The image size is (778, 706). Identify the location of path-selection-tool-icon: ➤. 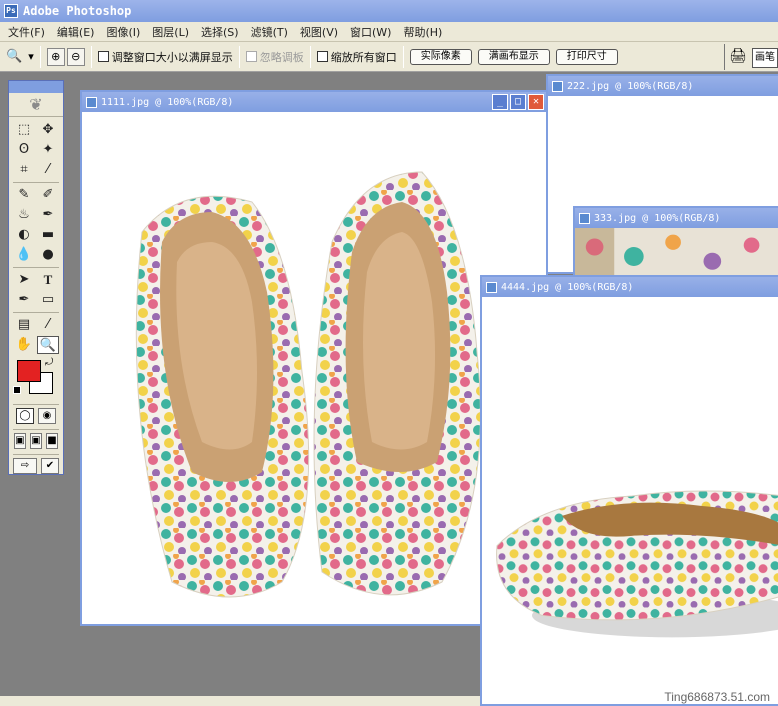
(24, 280).